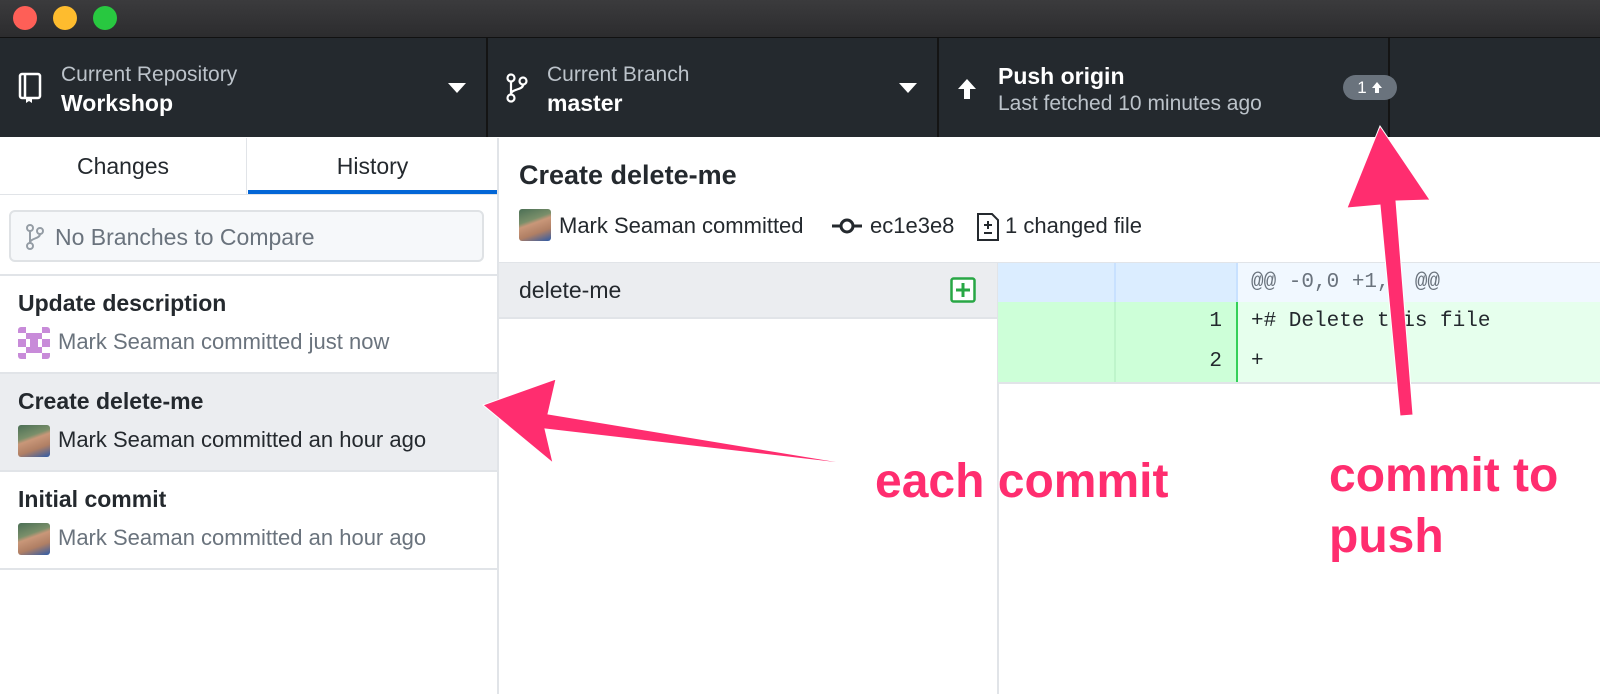  I want to click on arrow-to-push-badge, so click(1388, 270).